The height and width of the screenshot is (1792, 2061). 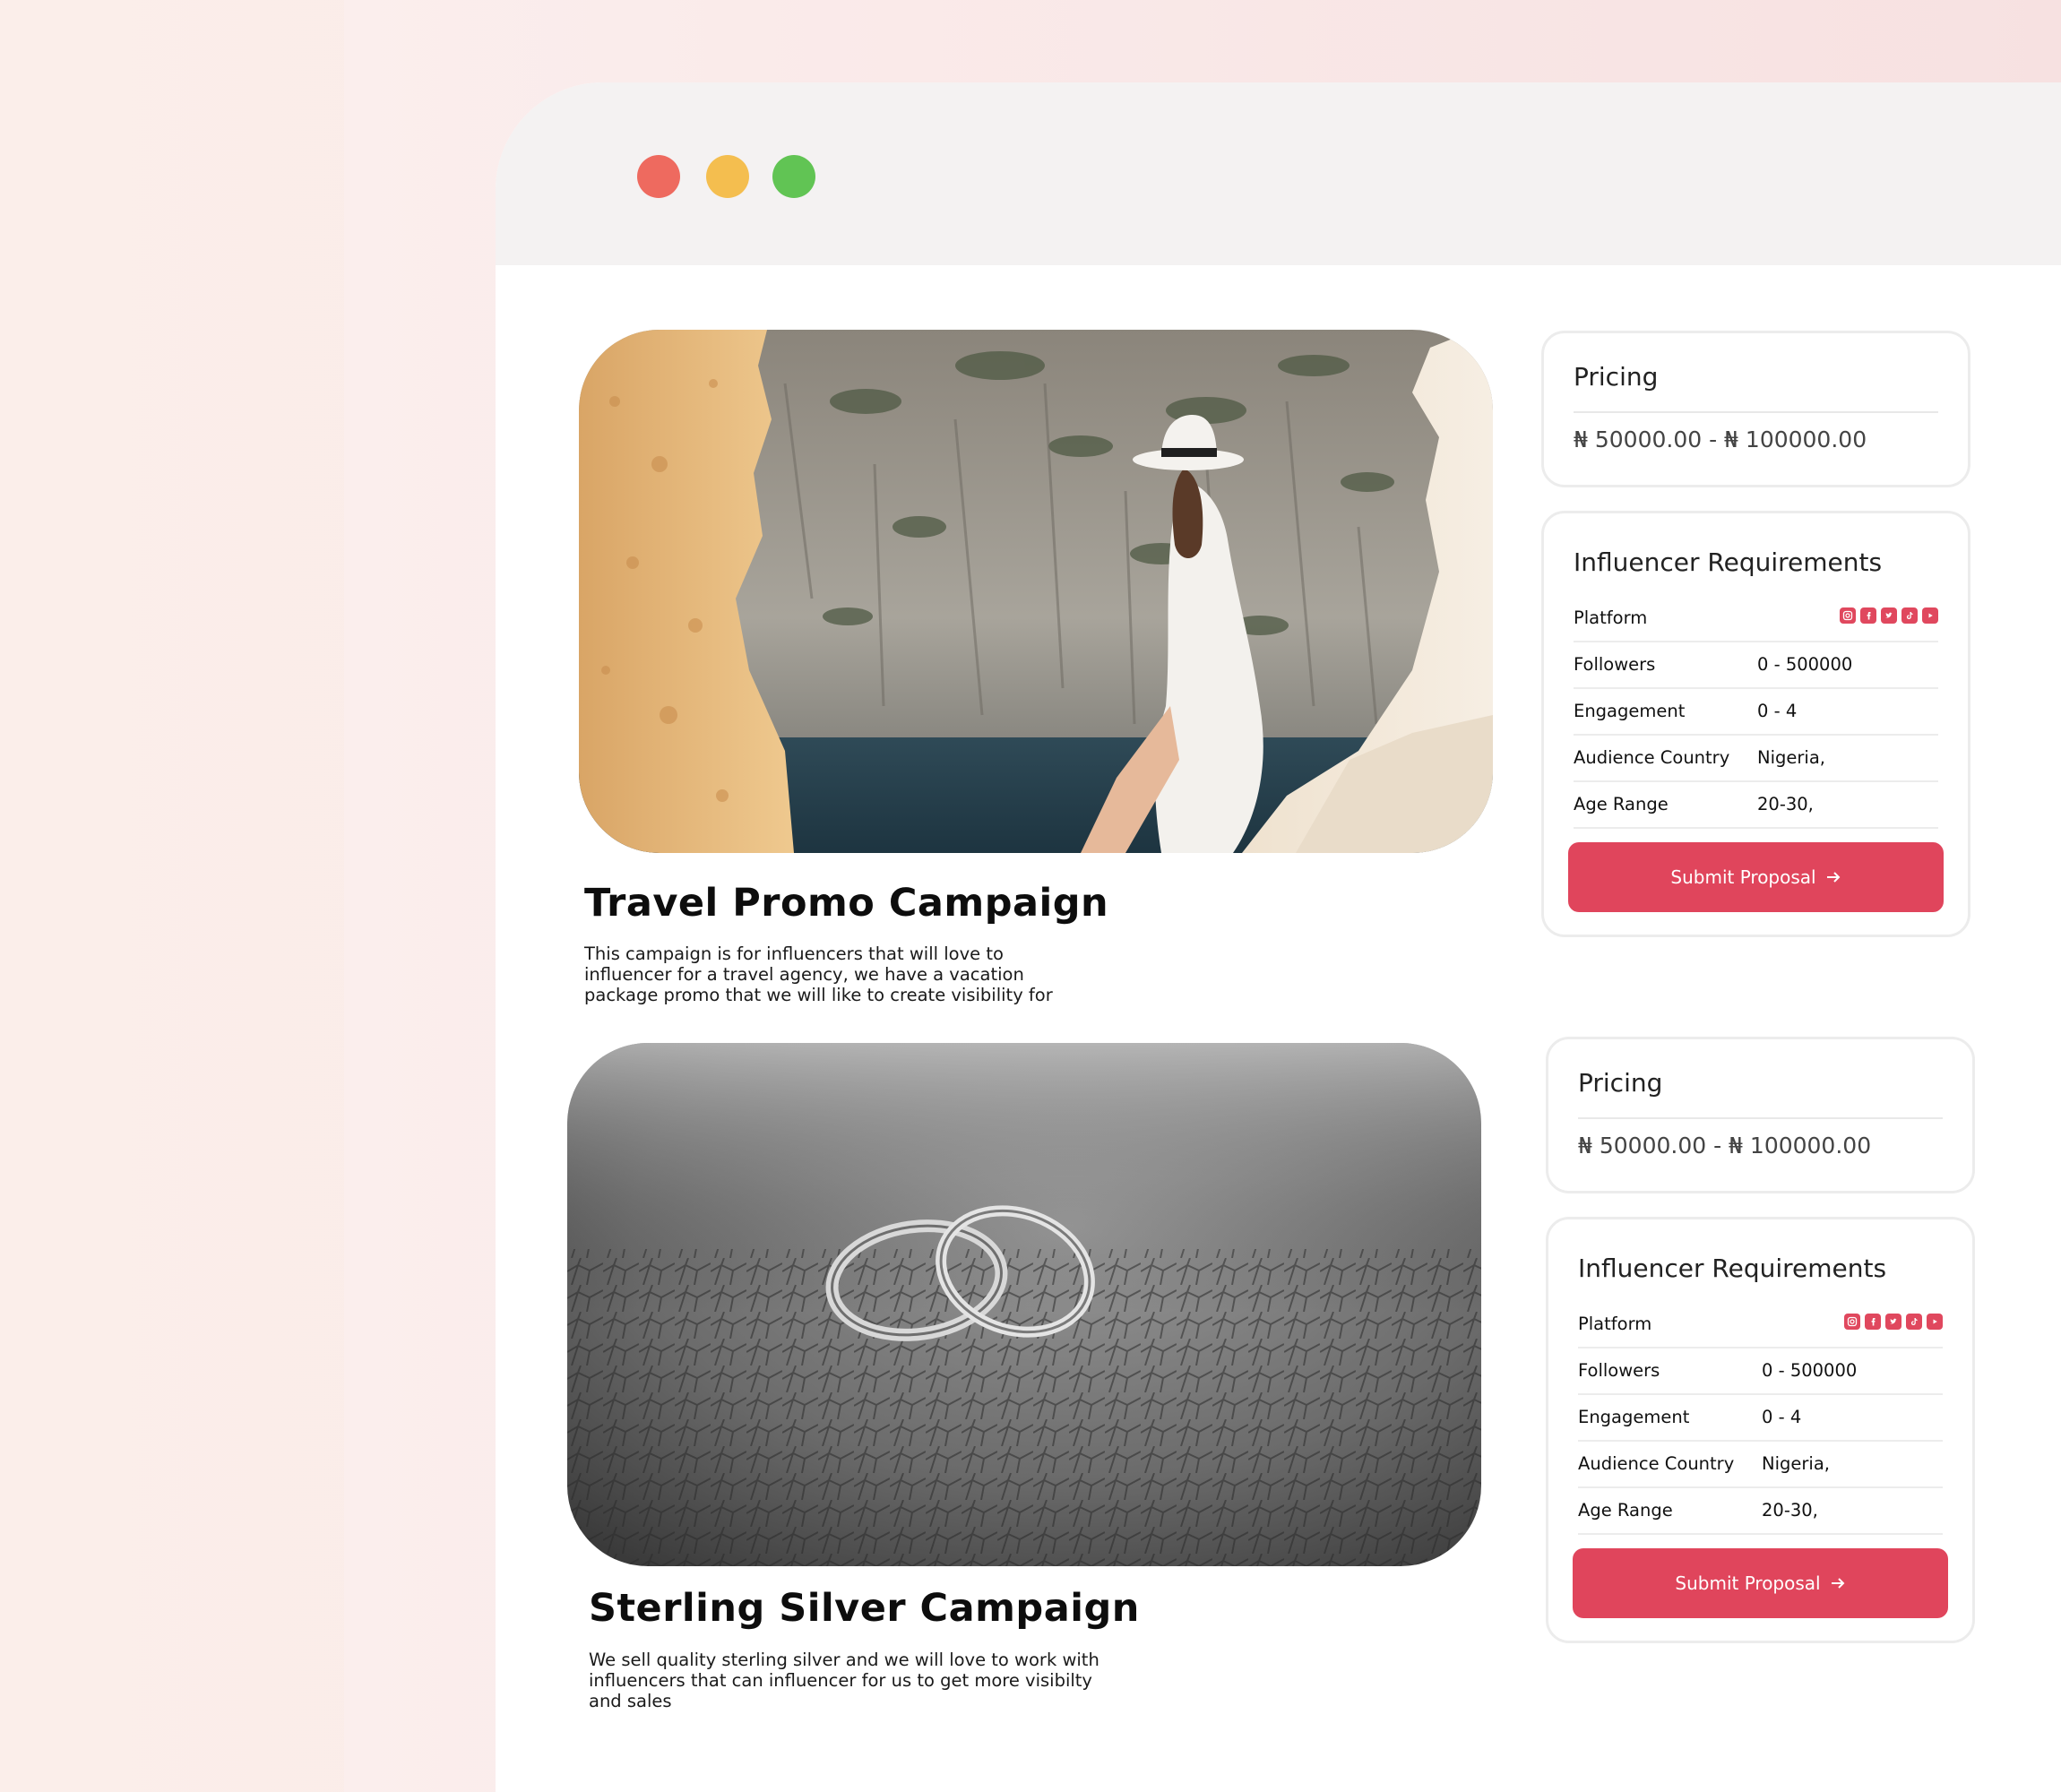 I want to click on silver-campaign-image, so click(x=1024, y=1305).